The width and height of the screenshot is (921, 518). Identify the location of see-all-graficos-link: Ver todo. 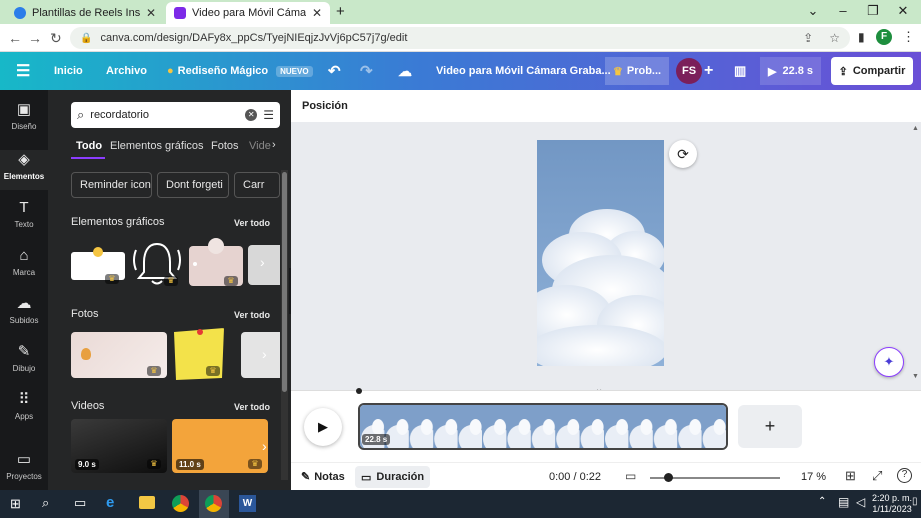
(252, 223).